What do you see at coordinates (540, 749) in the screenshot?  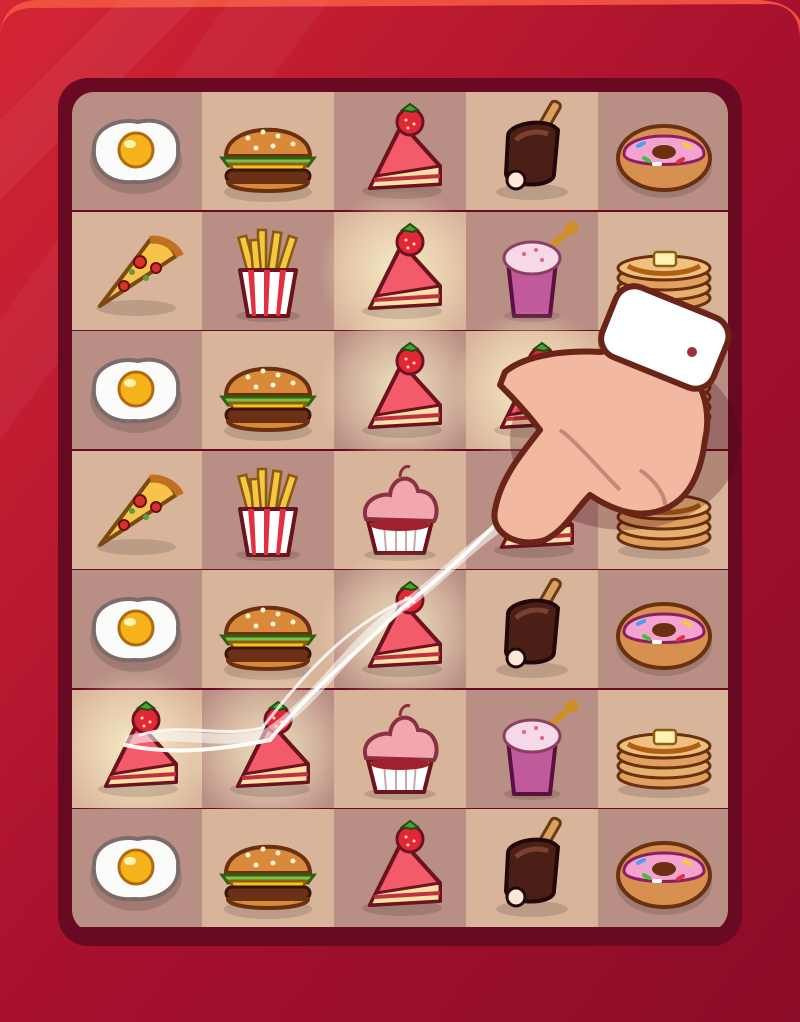 I see `shake-icon` at bounding box center [540, 749].